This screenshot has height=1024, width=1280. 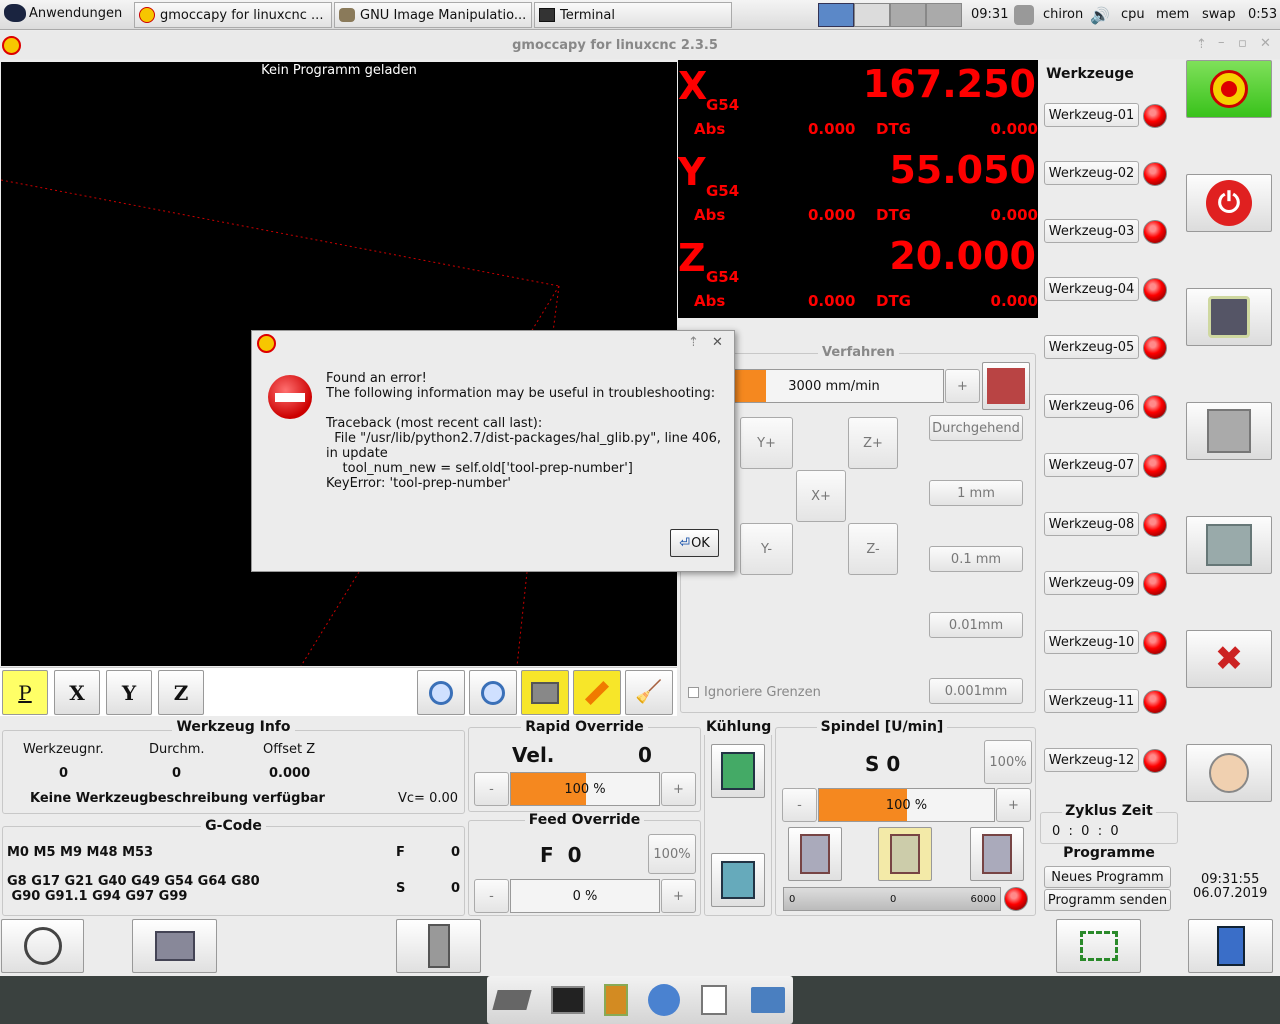 What do you see at coordinates (672, 854) in the screenshot?
I see `feed-reset-button: 100%` at bounding box center [672, 854].